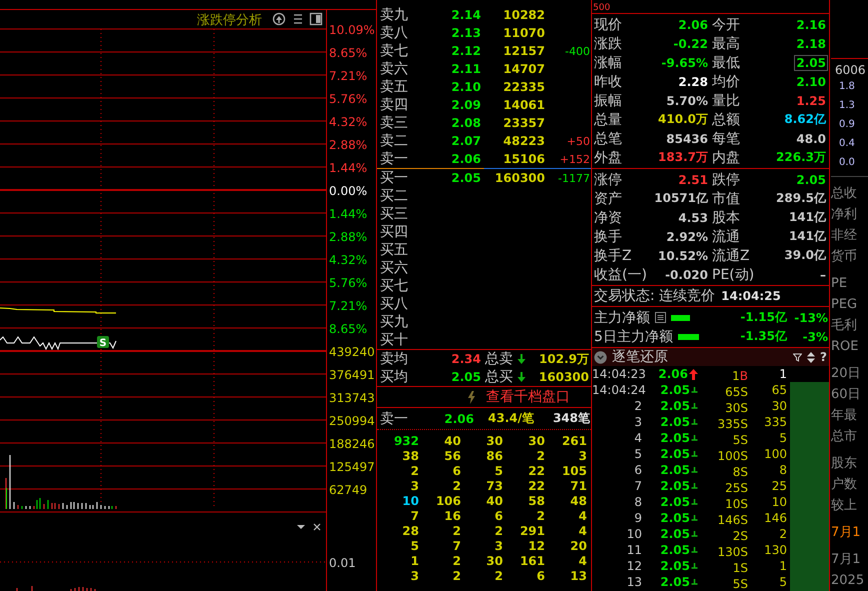 The image size is (868, 591). Describe the element at coordinates (352, 30) in the screenshot. I see `price-axis-label: 10.09%` at that location.